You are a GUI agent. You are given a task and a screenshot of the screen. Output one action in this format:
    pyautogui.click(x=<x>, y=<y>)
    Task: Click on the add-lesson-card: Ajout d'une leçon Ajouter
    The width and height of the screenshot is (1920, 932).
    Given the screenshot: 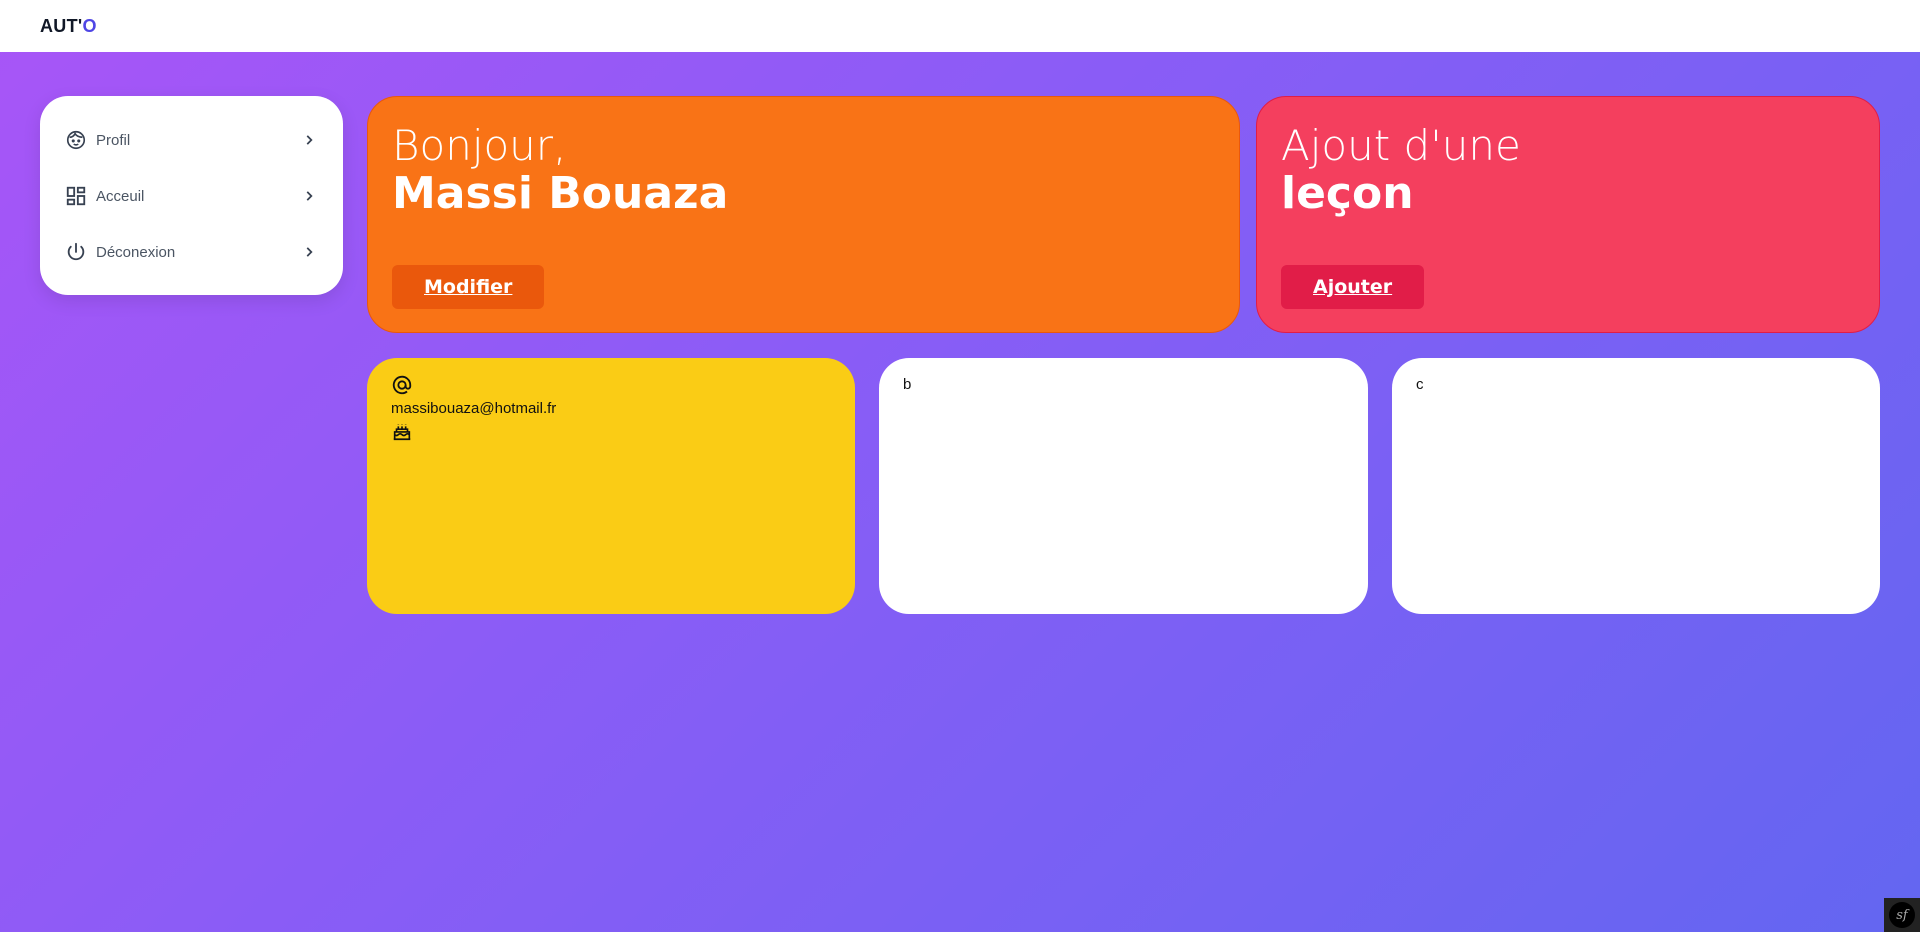 What is the action you would take?
    pyautogui.click(x=1568, y=214)
    